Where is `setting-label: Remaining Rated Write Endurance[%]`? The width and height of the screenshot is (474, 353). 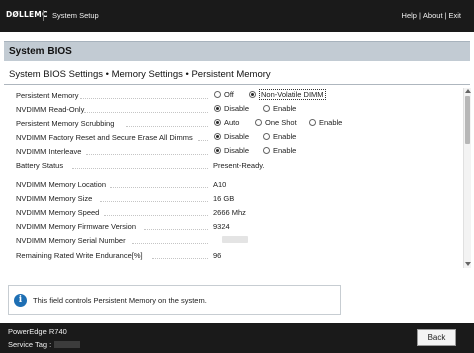 setting-label: Remaining Rated Write Endurance[%] is located at coordinates (79, 255).